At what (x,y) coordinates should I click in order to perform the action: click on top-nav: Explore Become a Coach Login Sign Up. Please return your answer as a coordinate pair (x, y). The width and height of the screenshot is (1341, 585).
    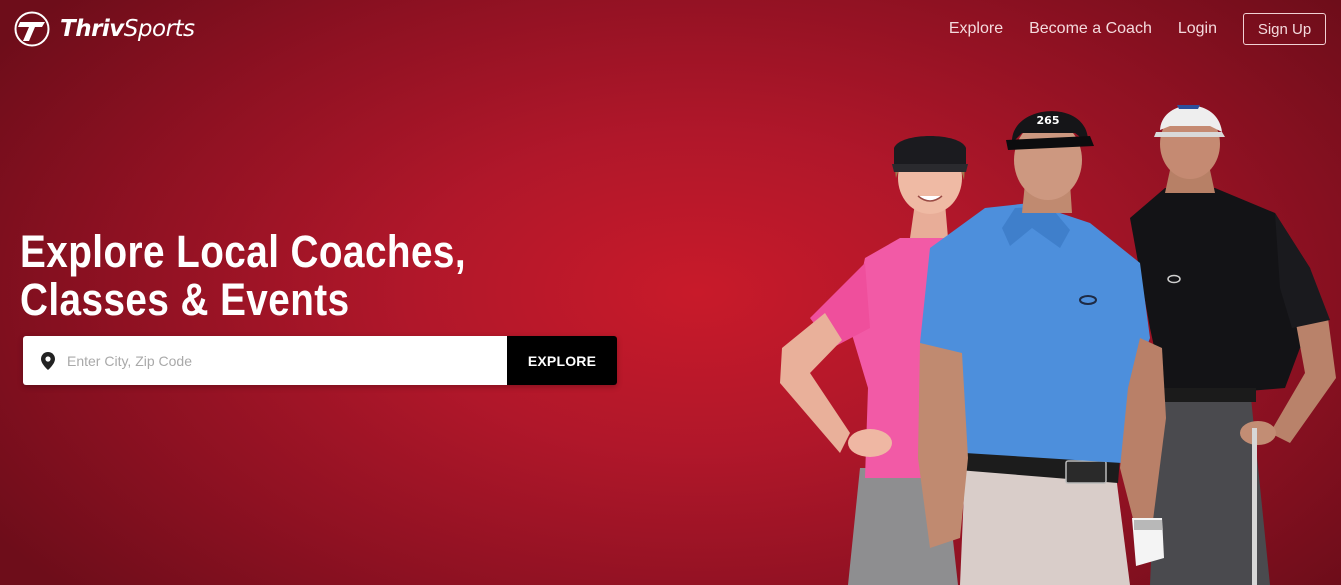
    Looking at the image, I should click on (1137, 29).